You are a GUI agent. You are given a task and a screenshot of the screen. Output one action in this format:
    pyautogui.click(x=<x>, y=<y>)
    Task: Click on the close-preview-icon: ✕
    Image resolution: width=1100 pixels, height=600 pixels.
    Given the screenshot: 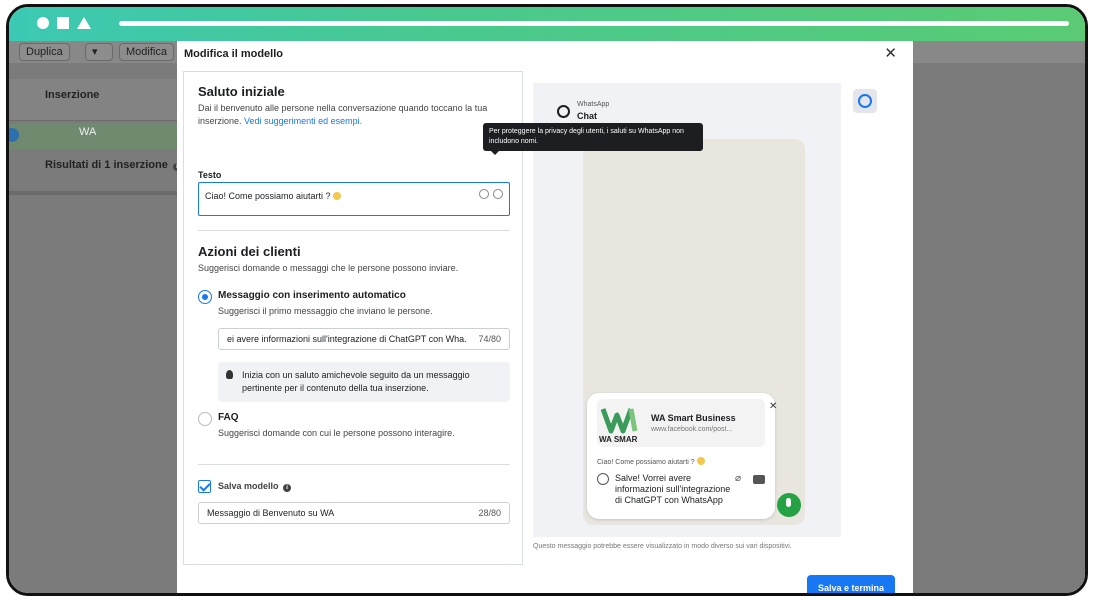 What is the action you would take?
    pyautogui.click(x=773, y=406)
    